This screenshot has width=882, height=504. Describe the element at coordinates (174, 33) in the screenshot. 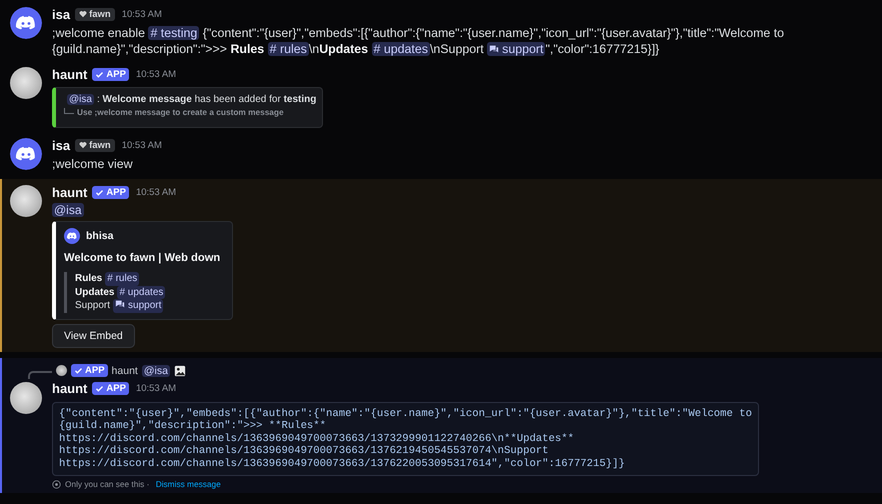

I see `channel-mention: # testing` at that location.